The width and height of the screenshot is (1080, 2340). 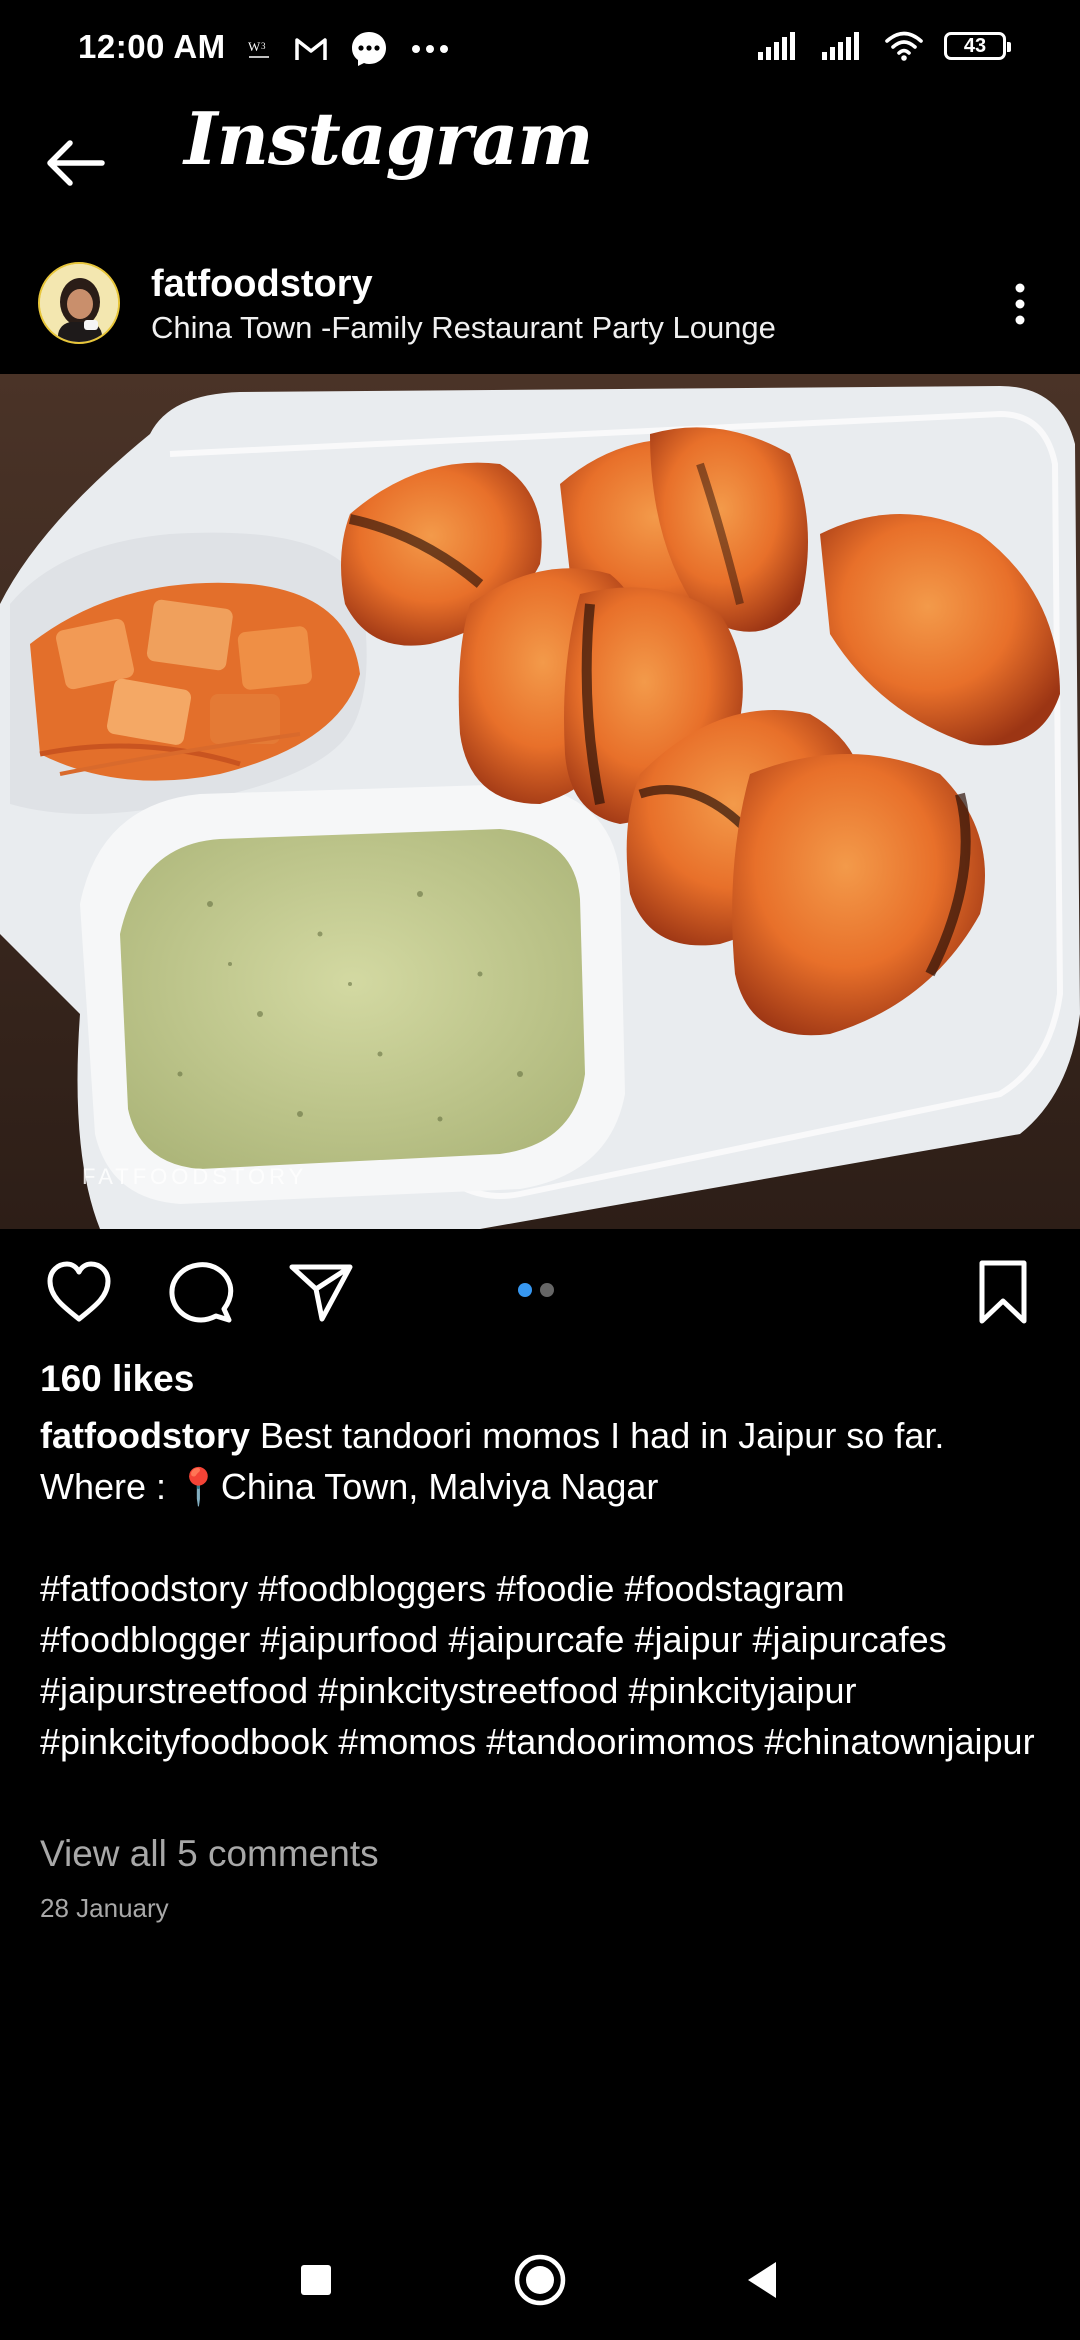 I want to click on back-triangle-icon, so click(x=764, y=2280).